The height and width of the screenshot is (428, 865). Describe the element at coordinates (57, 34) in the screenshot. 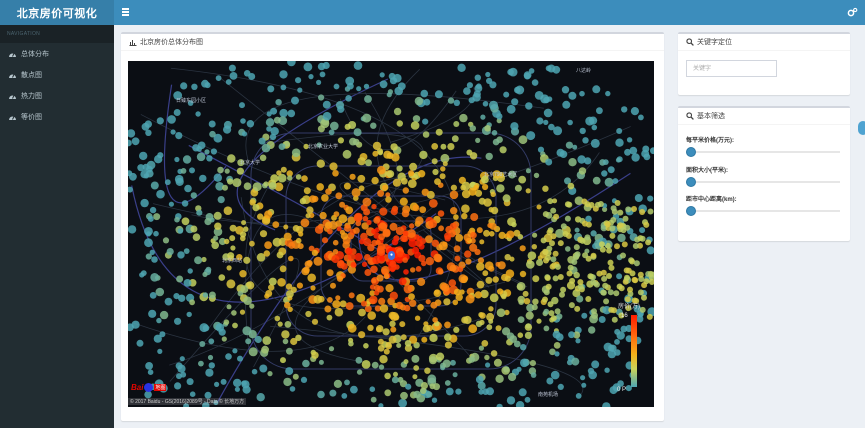

I see `nav-header: NAVIGATION` at that location.